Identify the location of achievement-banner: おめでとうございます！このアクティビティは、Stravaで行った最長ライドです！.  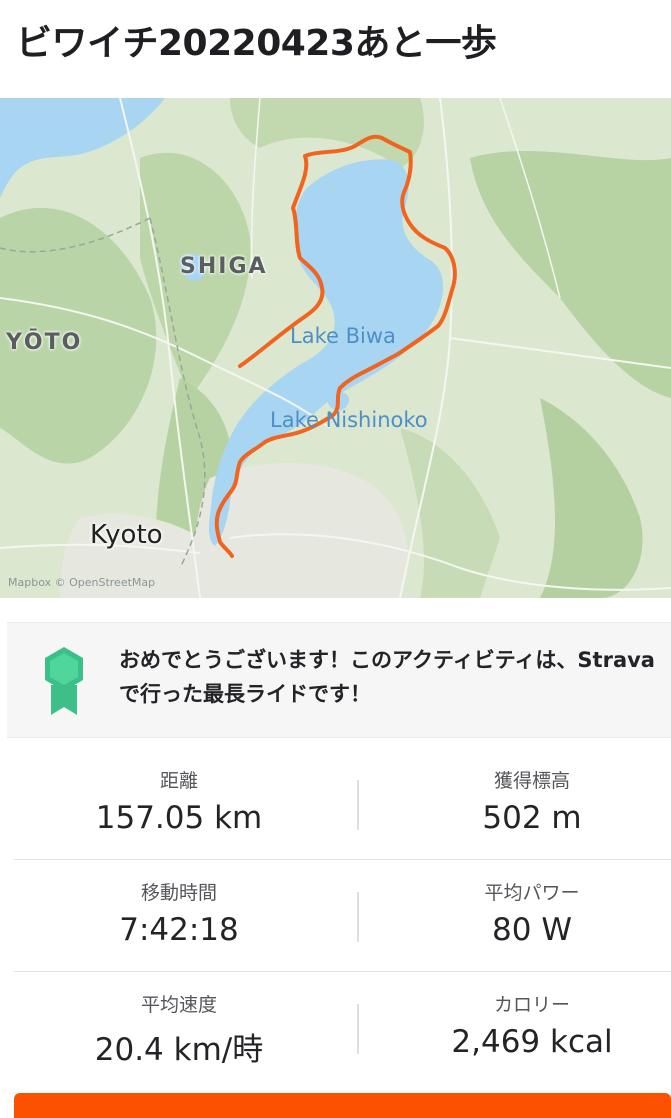
(339, 680).